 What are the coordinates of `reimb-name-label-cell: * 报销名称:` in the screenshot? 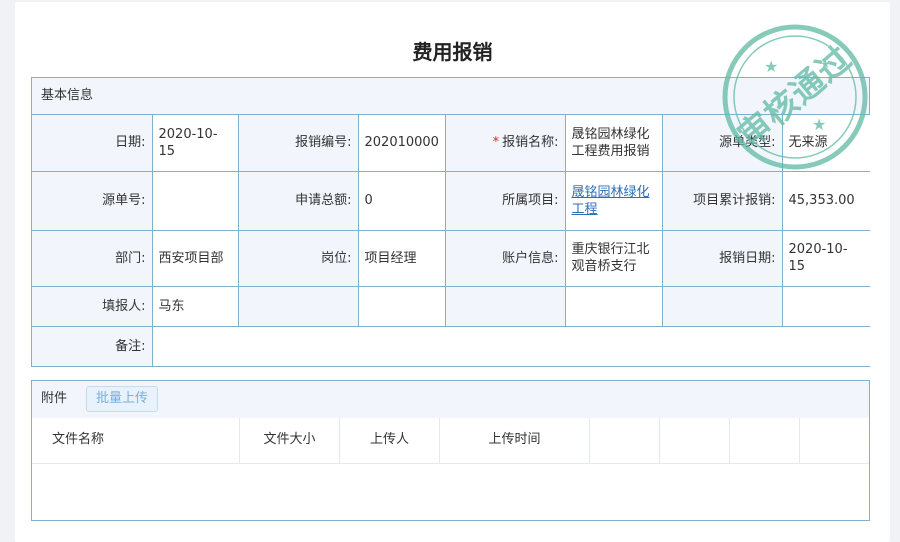 It's located at (505, 143).